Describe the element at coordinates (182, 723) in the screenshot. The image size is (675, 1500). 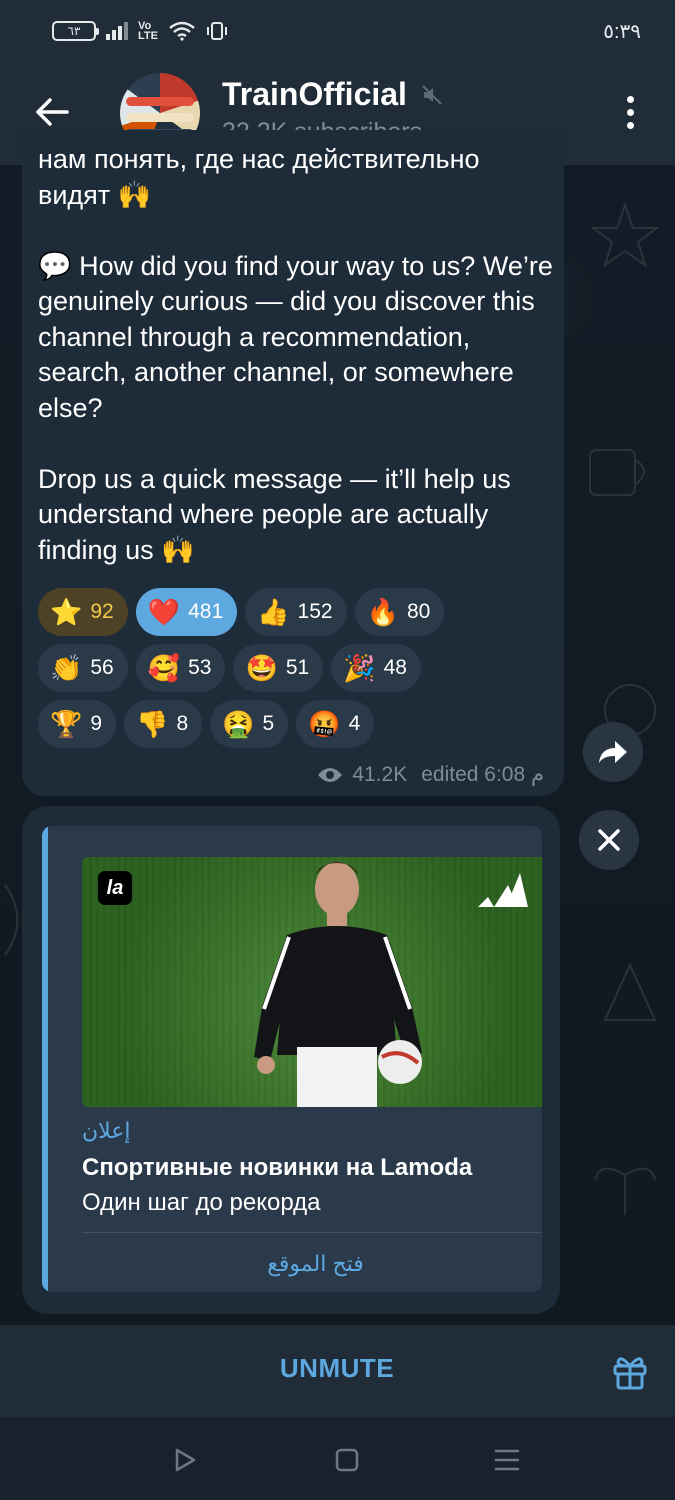
I see `reaction-count: 8` at that location.